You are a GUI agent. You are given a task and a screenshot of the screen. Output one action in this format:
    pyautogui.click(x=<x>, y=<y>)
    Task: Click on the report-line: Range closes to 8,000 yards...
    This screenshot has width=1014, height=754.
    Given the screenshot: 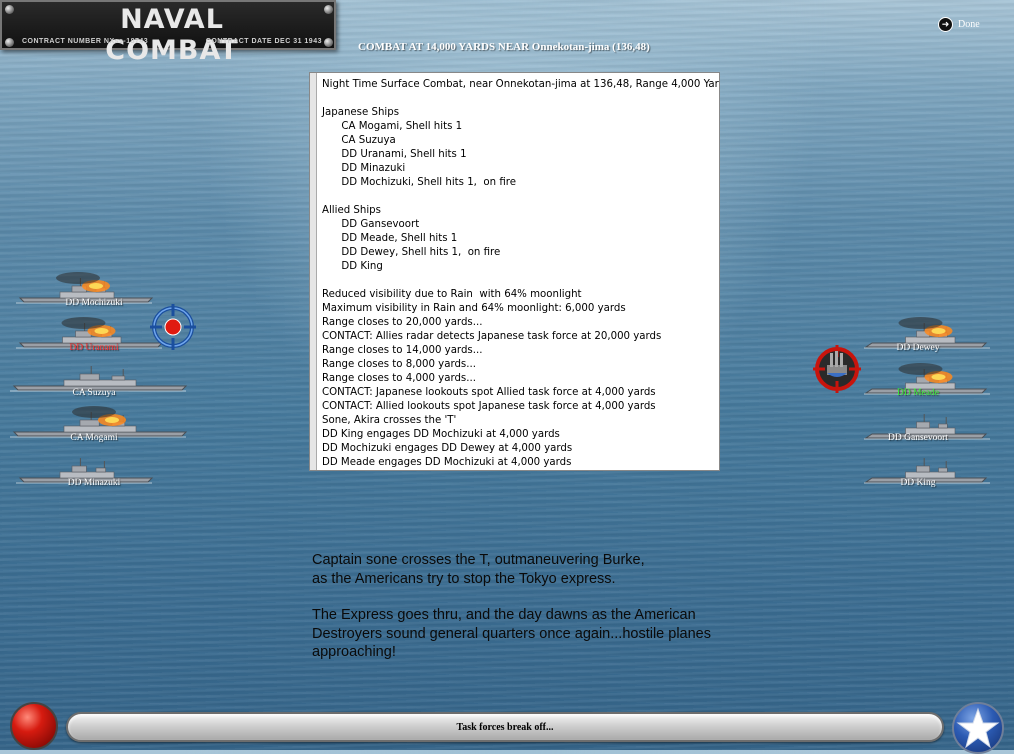 What is the action you would take?
    pyautogui.click(x=399, y=364)
    